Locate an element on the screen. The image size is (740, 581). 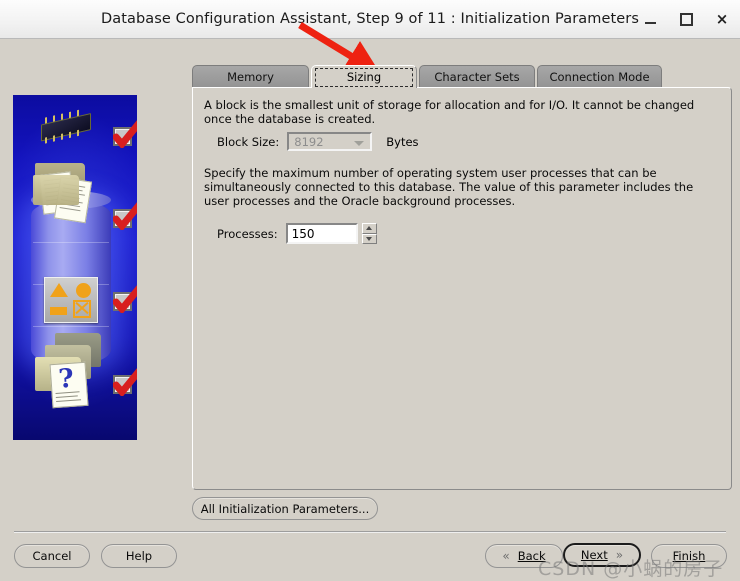
processes-row: Processes: 150 is located at coordinates (297, 233).